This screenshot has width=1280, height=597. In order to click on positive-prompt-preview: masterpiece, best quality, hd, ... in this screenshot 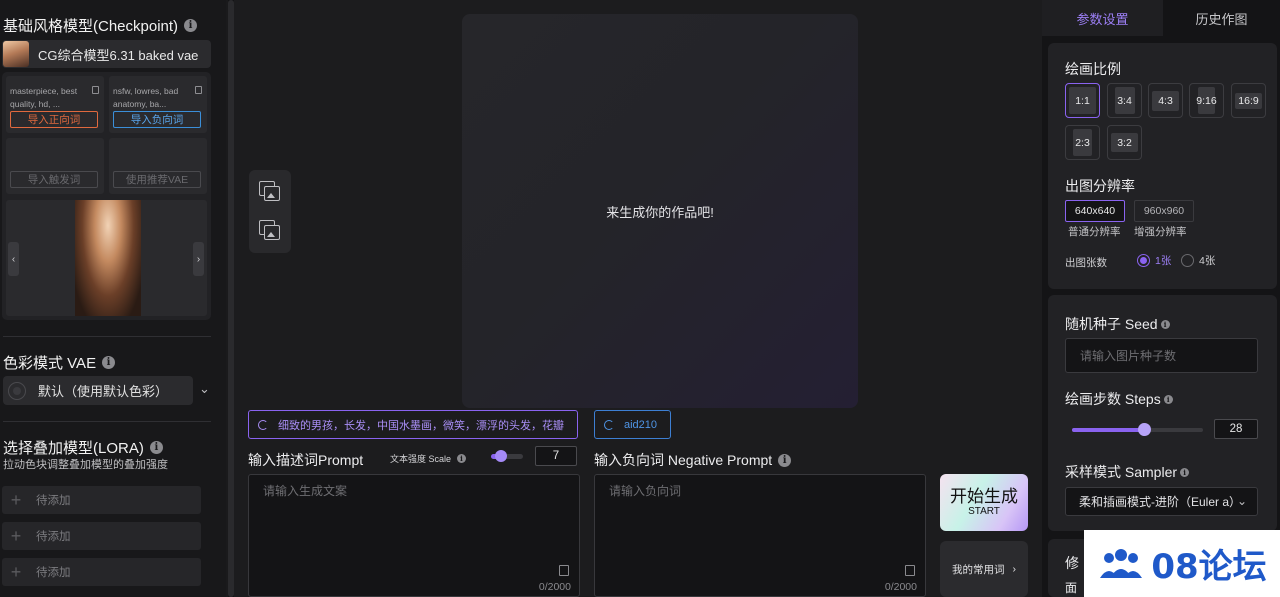, I will do `click(44, 97)`.